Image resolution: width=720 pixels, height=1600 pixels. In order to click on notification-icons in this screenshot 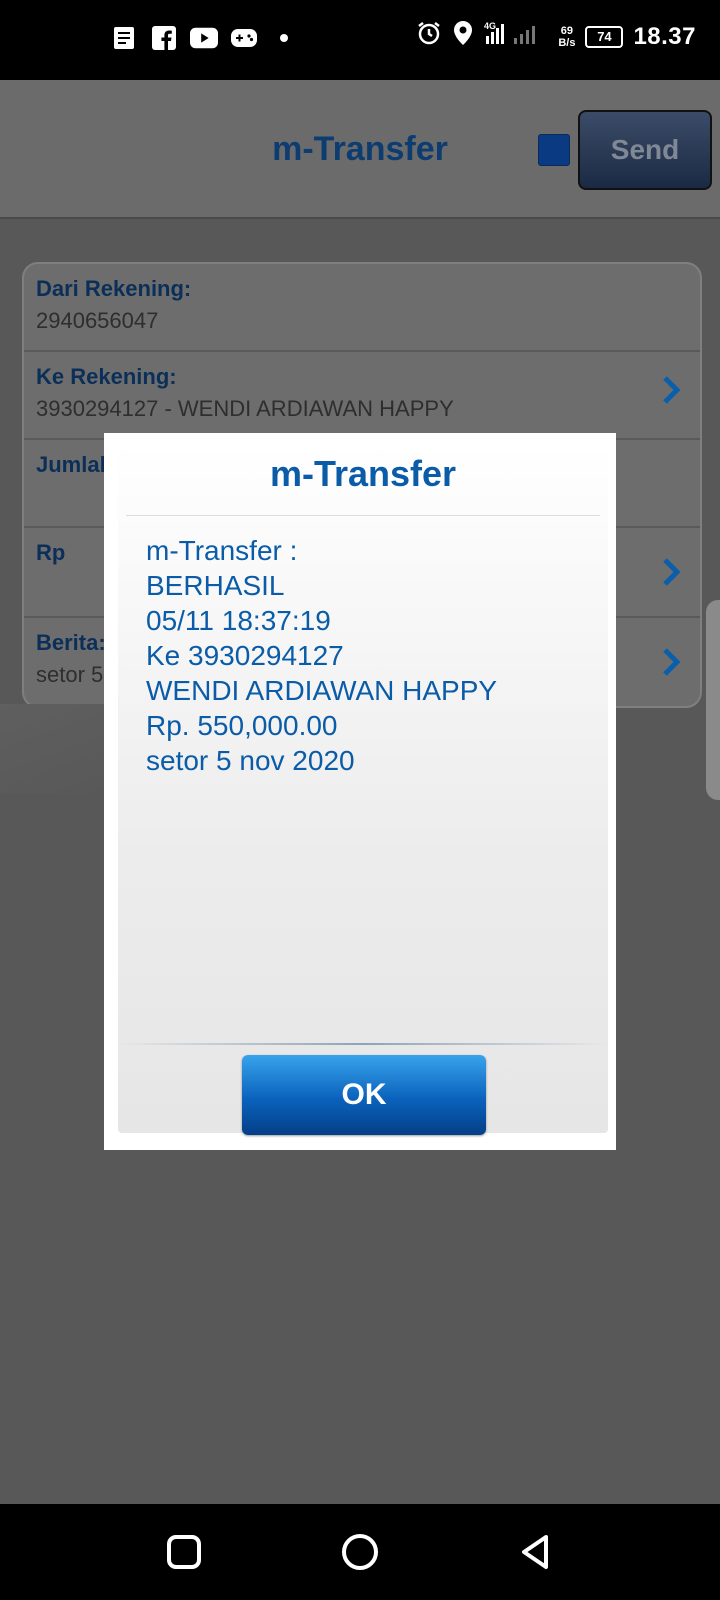, I will do `click(204, 38)`.